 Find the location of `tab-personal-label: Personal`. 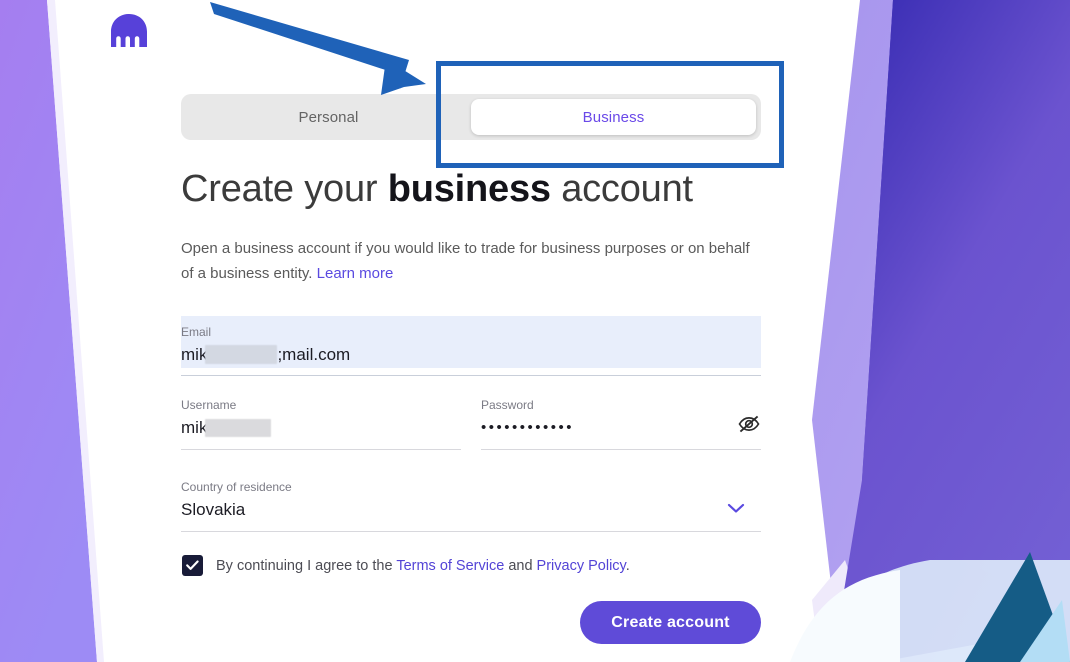

tab-personal-label: Personal is located at coordinates (328, 117).